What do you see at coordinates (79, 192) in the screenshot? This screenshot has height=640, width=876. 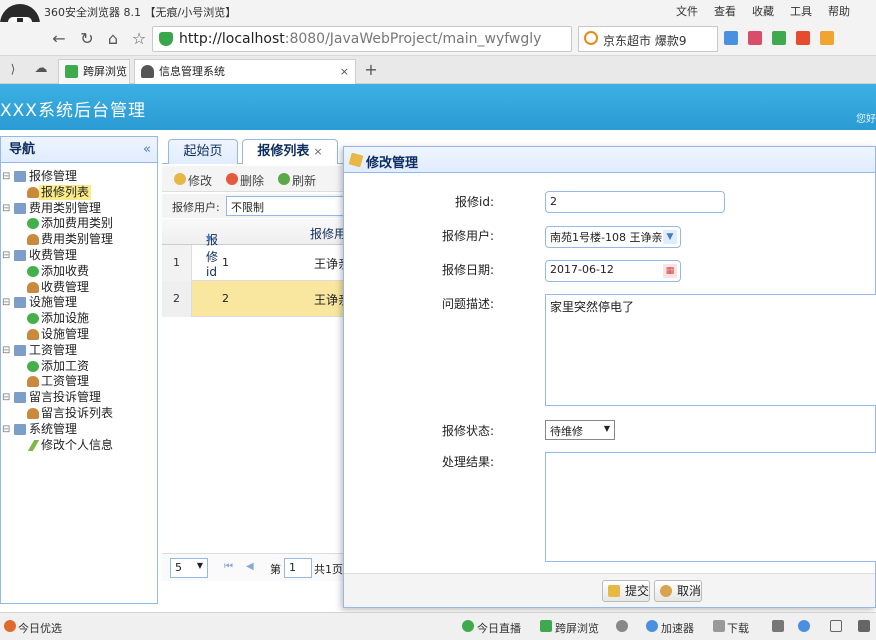 I see `sidebar-item: 报修列表` at bounding box center [79, 192].